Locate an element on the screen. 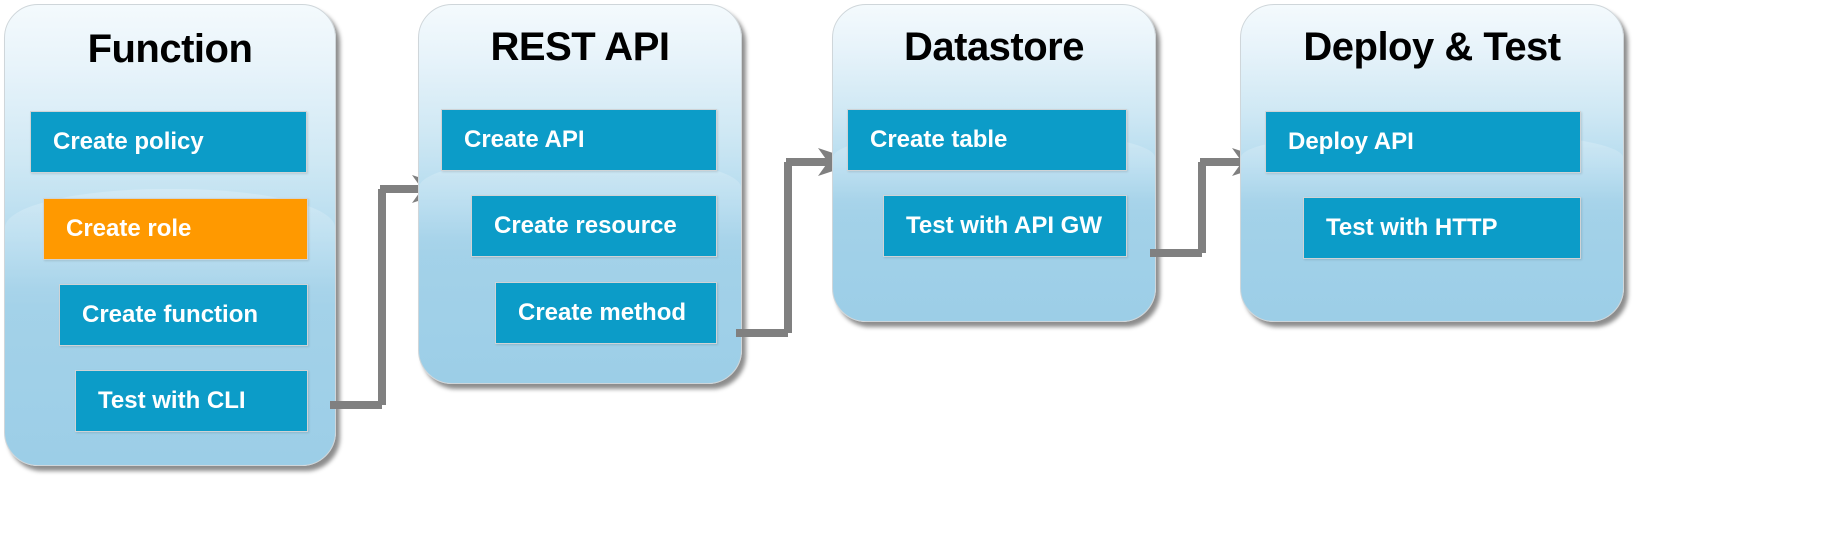 This screenshot has width=1828, height=550. panel-datastore: Datastore Create table Test with API GW is located at coordinates (994, 163).